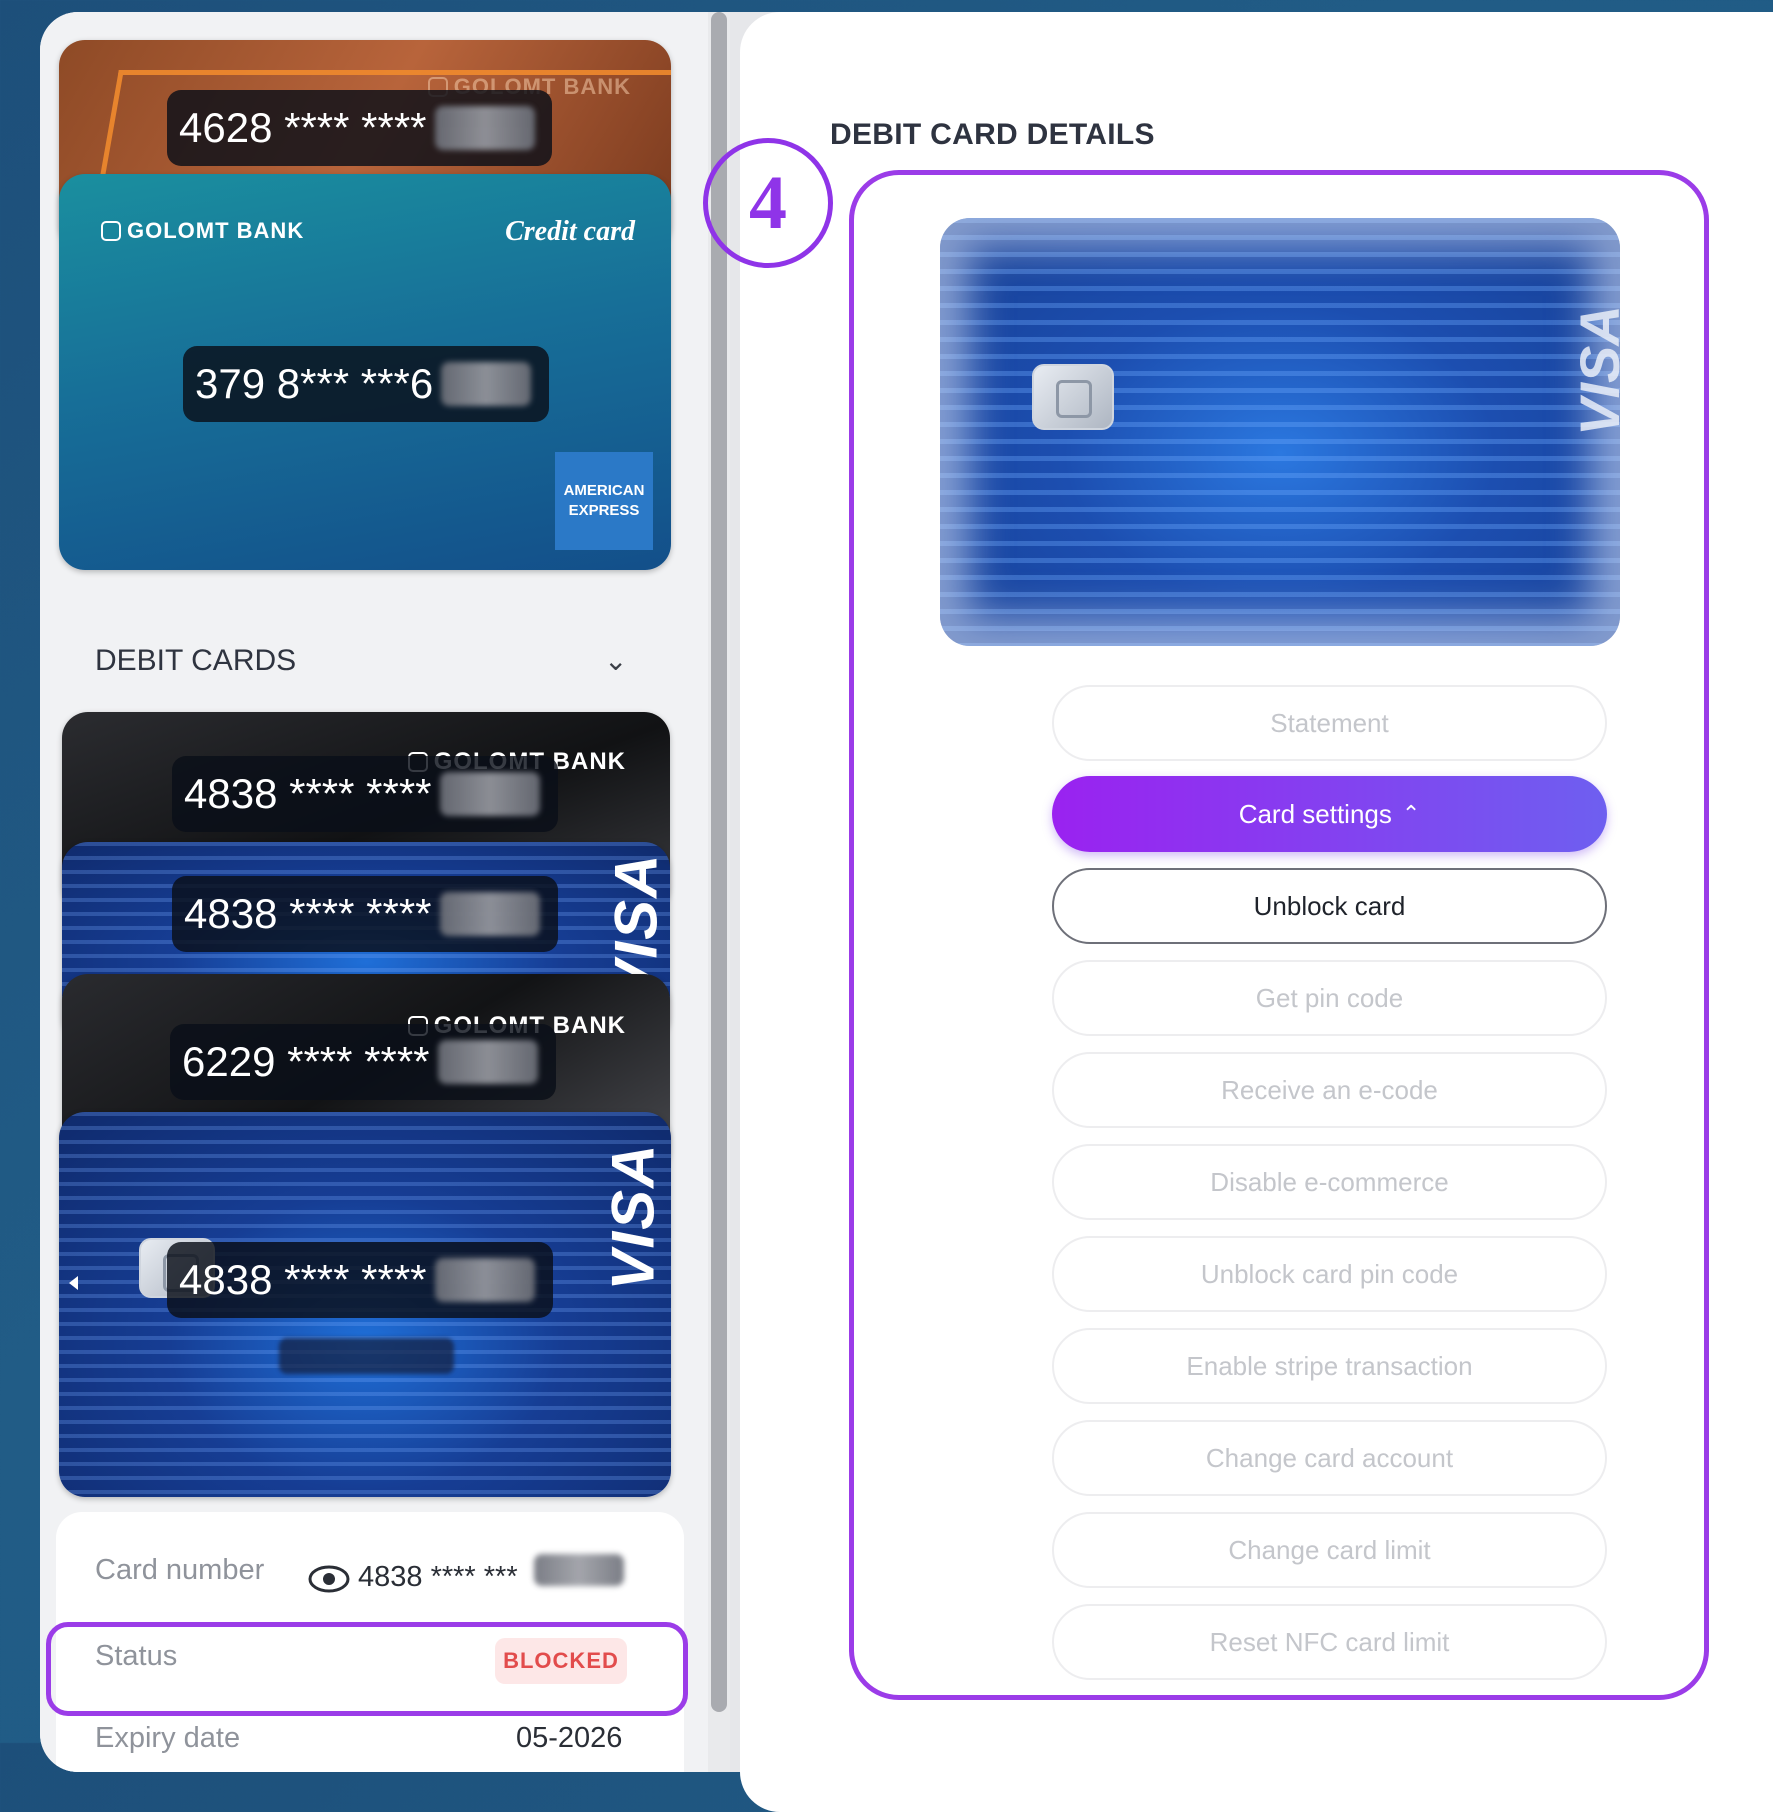 The image size is (1773, 1812). I want to click on card-number-text: 6229 **** ****, so click(306, 1061).